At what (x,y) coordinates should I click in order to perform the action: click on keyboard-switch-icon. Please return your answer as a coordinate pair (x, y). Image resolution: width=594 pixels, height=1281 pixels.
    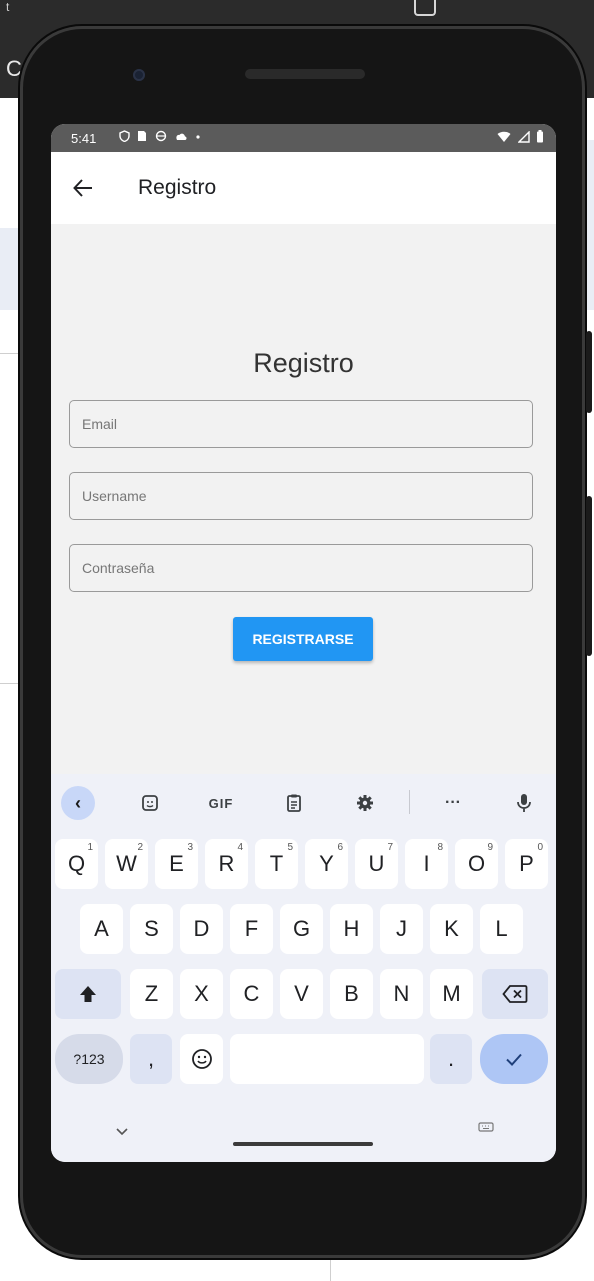
    Looking at the image, I should click on (486, 1129).